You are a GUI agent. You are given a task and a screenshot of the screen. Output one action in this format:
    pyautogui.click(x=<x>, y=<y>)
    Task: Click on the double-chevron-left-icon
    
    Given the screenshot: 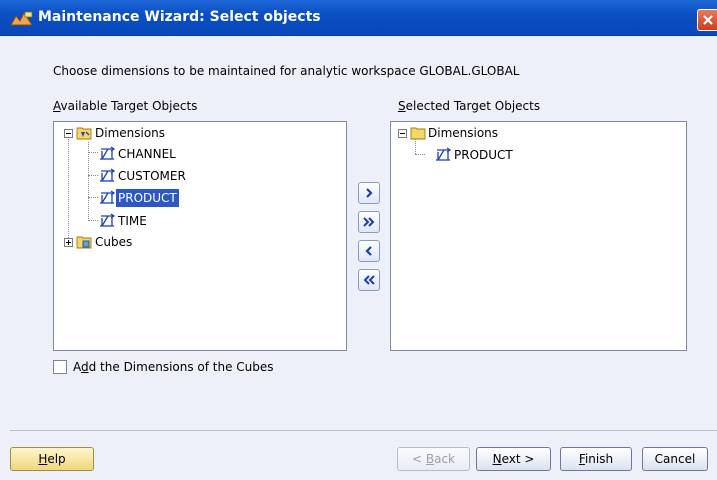 What is the action you would take?
    pyautogui.click(x=369, y=280)
    